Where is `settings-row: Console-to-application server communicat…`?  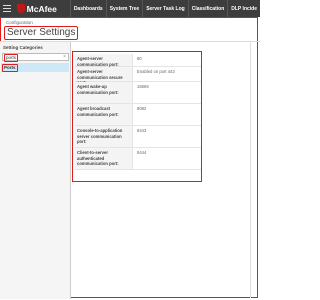 settings-row: Console-to-application server communicat… is located at coordinates (138, 137).